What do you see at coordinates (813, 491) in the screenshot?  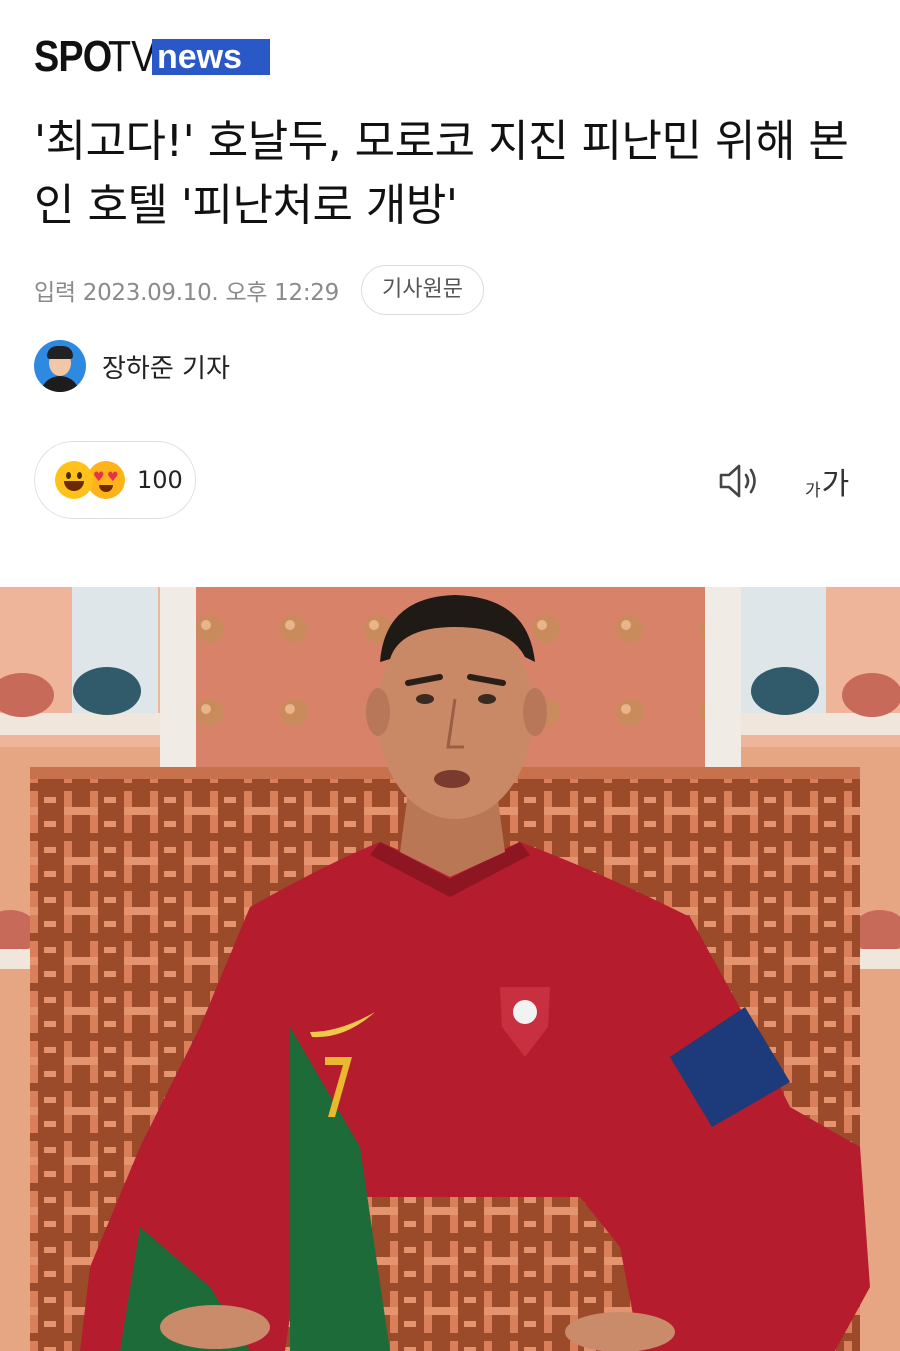 I see `font-size-small-label: 가` at bounding box center [813, 491].